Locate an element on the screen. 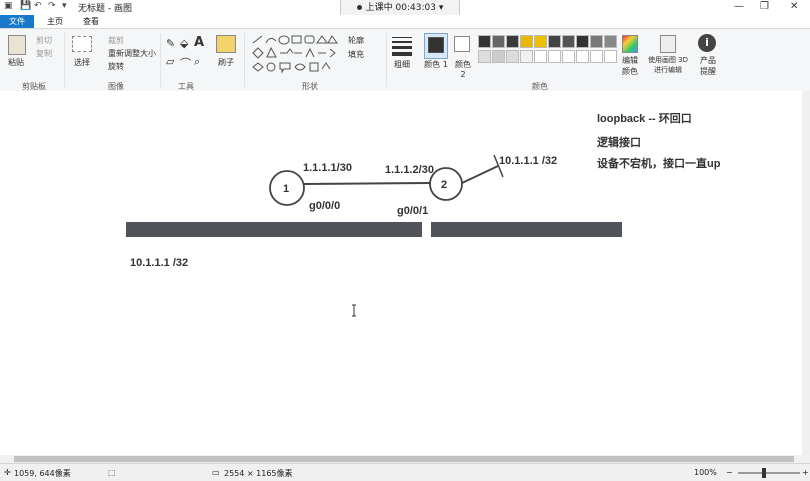 The height and width of the screenshot is (481, 810). shape-fill-button: 填充 is located at coordinates (356, 54).